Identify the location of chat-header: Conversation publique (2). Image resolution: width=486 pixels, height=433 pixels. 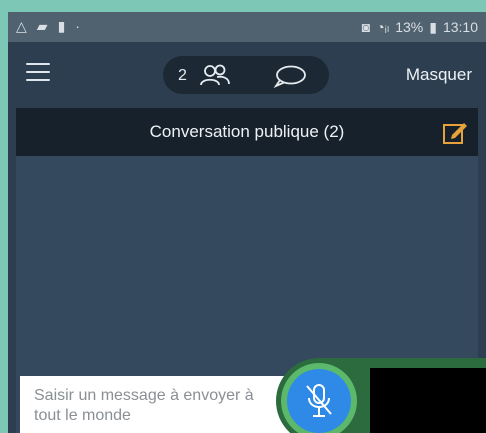
(247, 132).